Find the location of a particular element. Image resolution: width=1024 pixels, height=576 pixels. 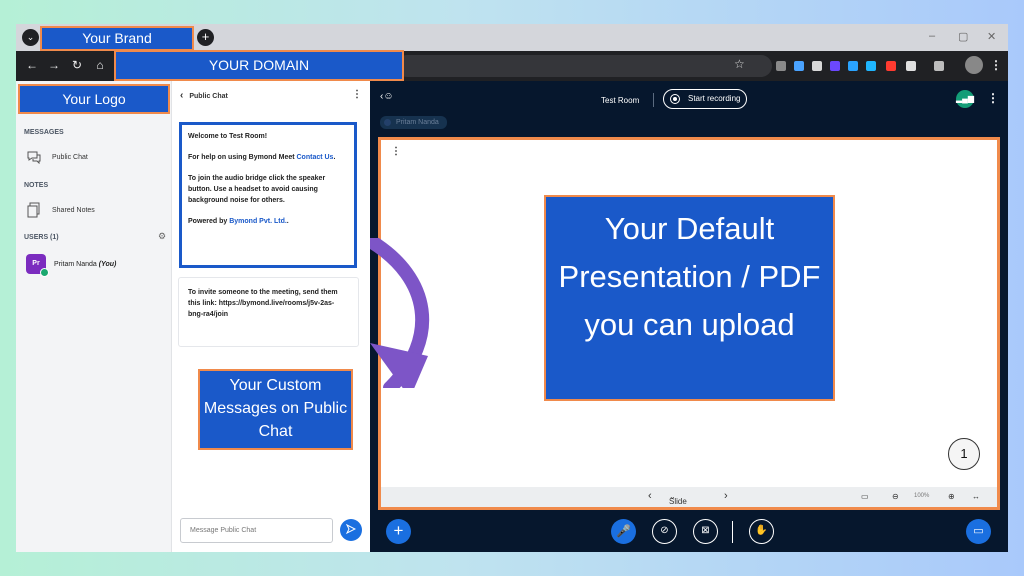

avatar: Pr is located at coordinates (37, 265).